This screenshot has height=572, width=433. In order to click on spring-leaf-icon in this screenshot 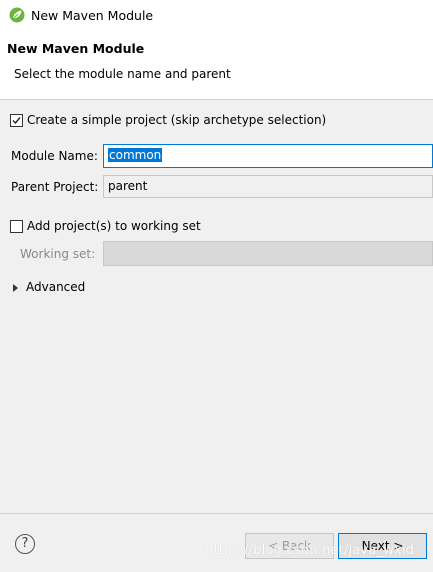, I will do `click(17, 15)`.